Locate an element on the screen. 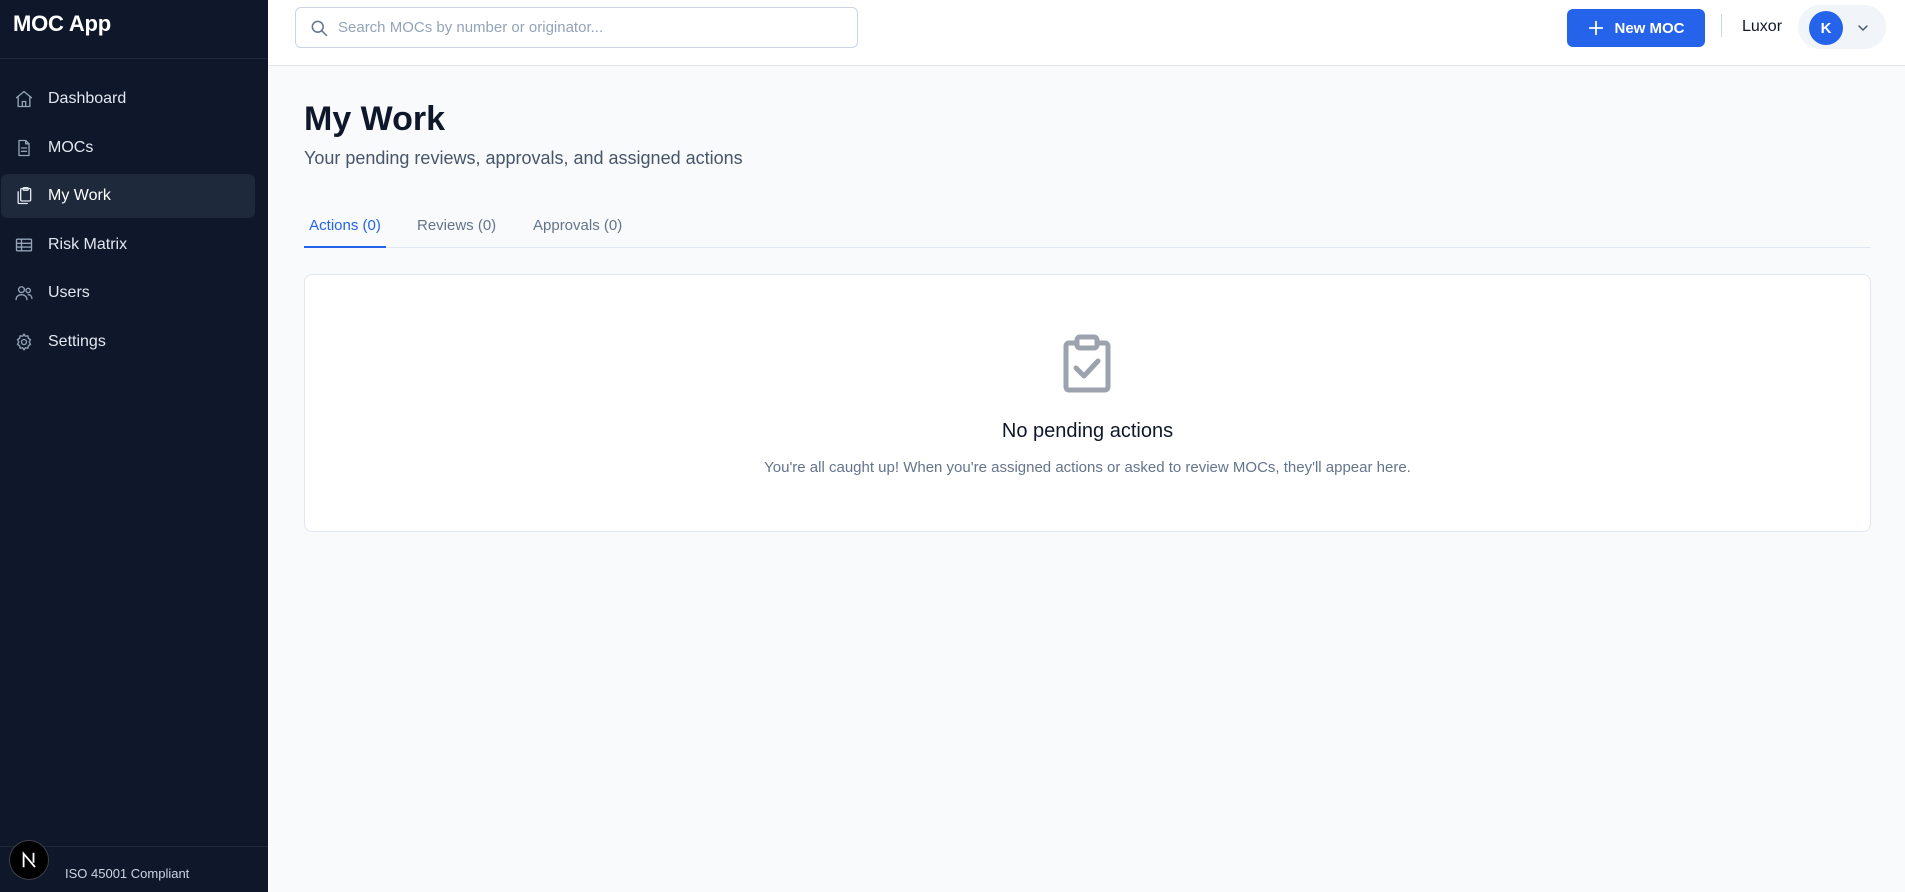  sidebar-item-label: My Work is located at coordinates (79, 195).